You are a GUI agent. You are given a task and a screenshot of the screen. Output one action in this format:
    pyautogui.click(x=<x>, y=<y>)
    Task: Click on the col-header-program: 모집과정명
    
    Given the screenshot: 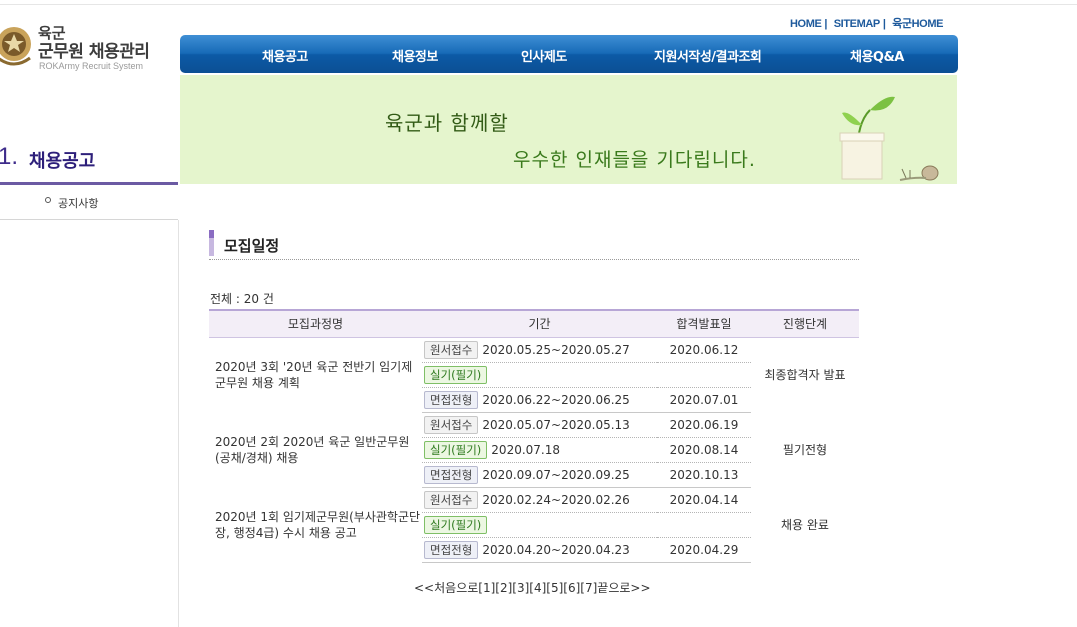 What is the action you would take?
    pyautogui.click(x=315, y=323)
    